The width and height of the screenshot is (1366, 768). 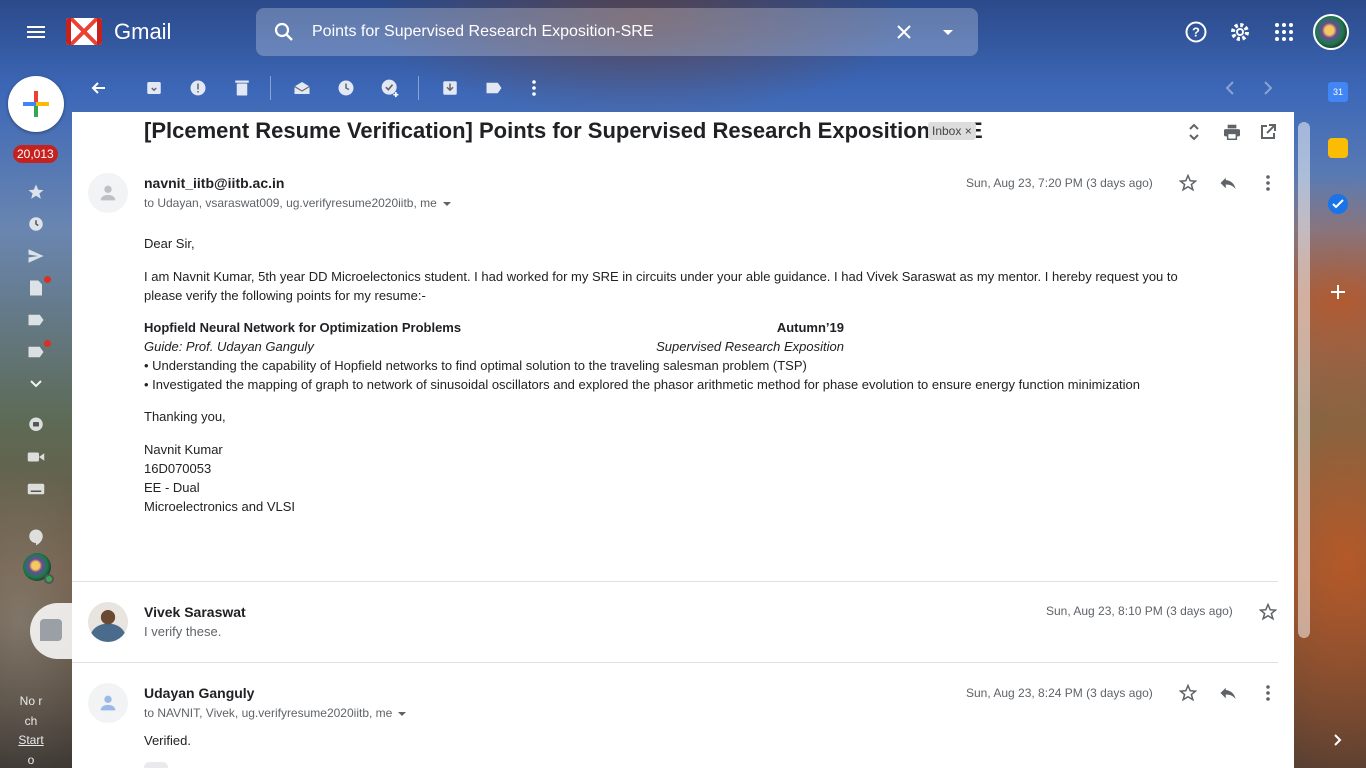 What do you see at coordinates (952, 131) in the screenshot?
I see `inbox-label-chip: Inbox ×` at bounding box center [952, 131].